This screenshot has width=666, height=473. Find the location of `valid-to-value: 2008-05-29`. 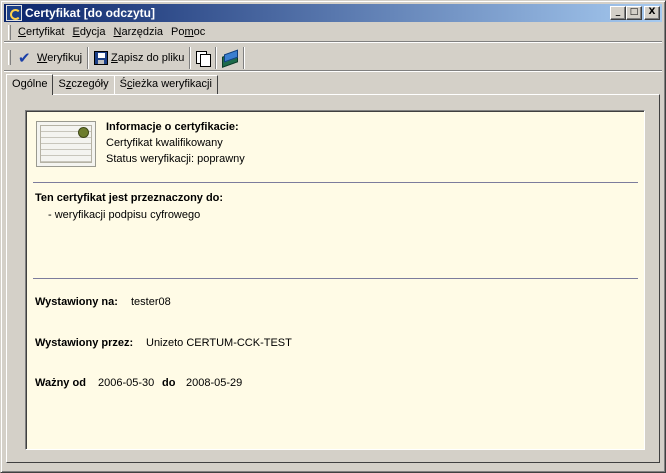

valid-to-value: 2008-05-29 is located at coordinates (214, 383).